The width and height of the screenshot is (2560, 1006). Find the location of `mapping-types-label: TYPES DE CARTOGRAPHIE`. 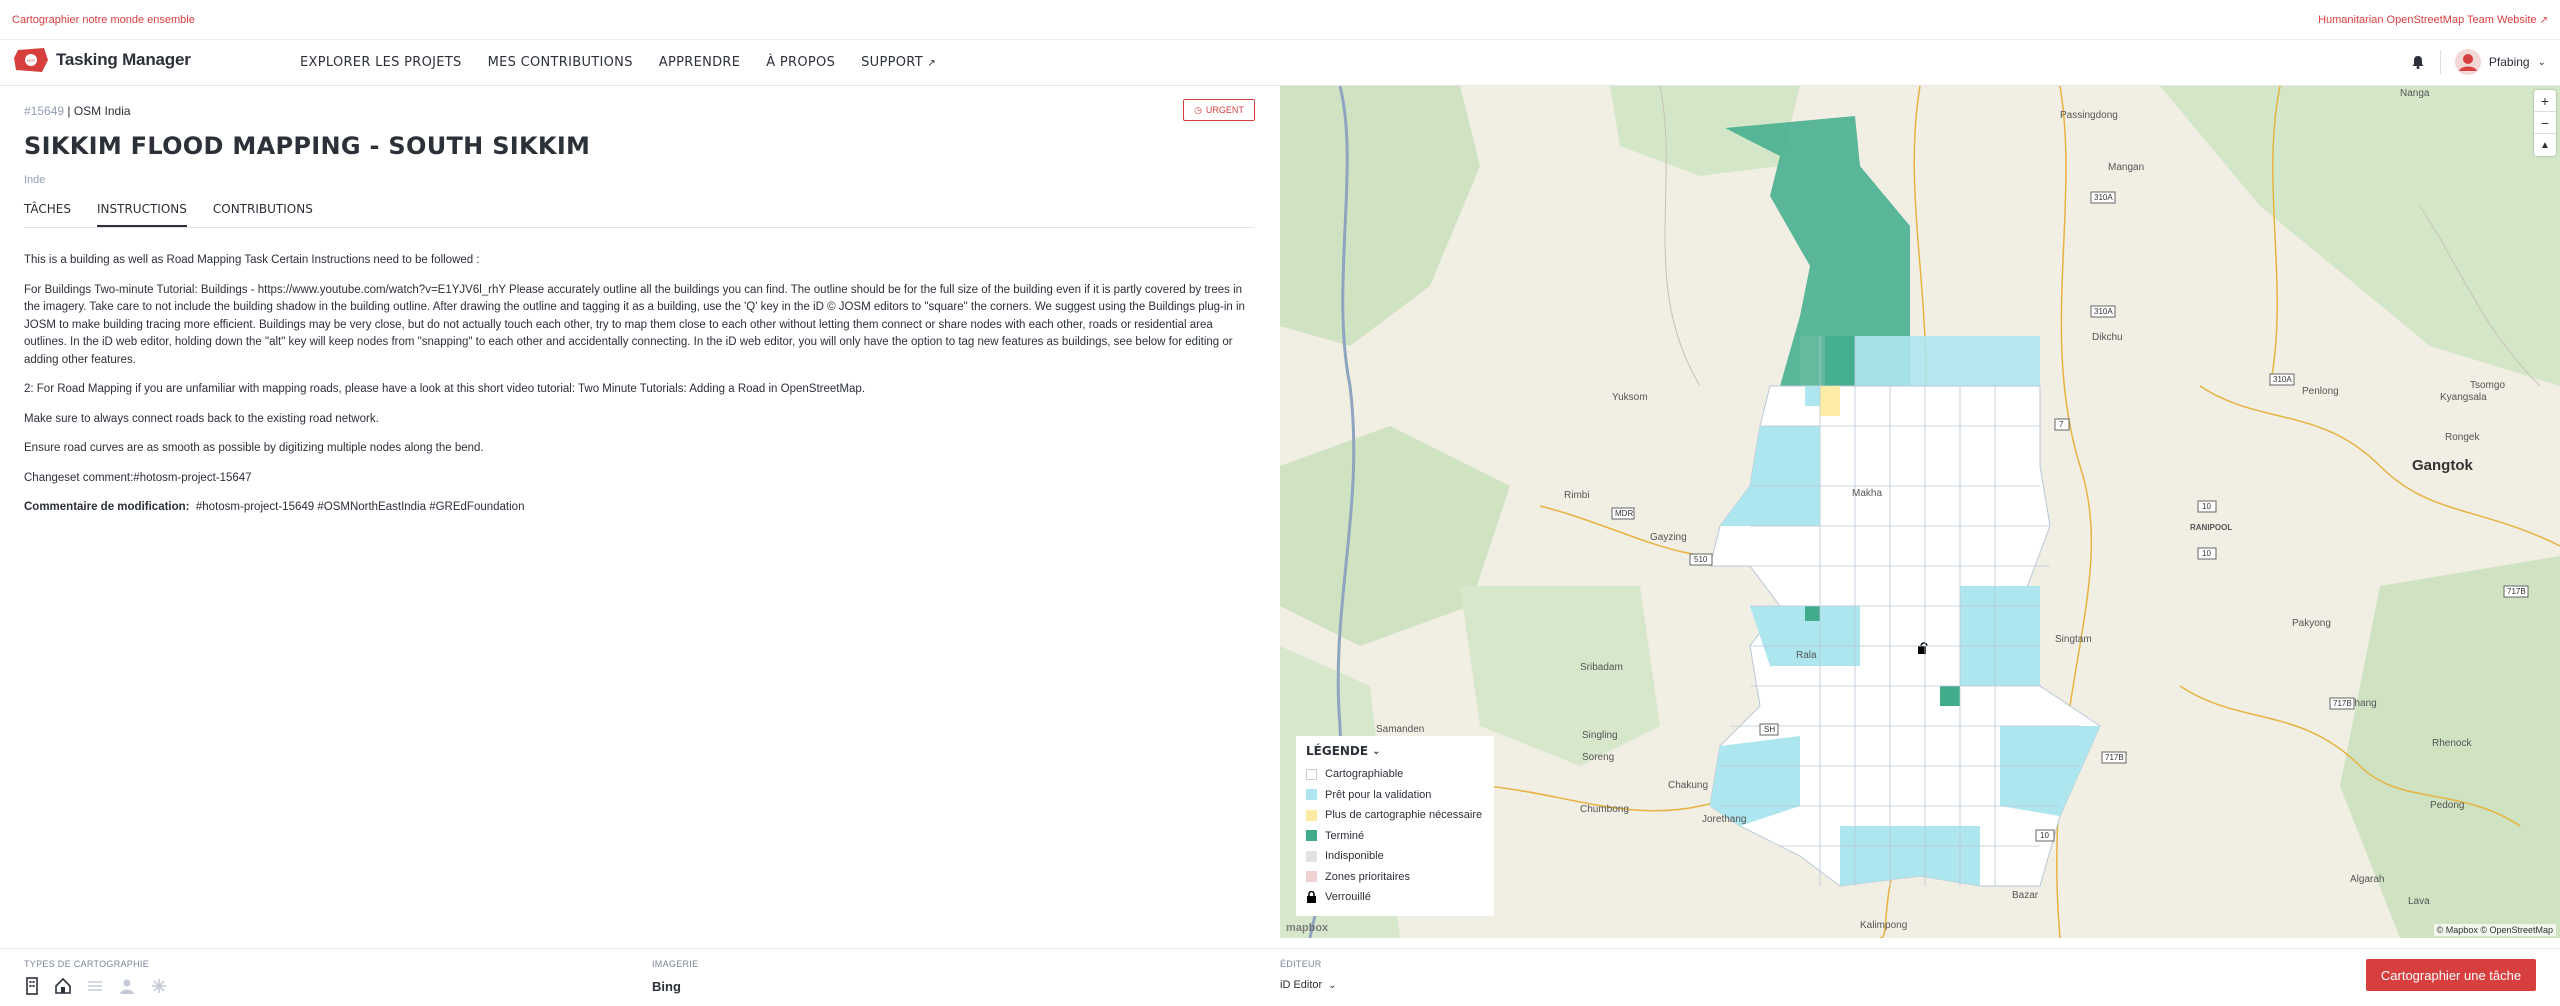

mapping-types-label: TYPES DE CARTOGRAPHIE is located at coordinates (86, 964).